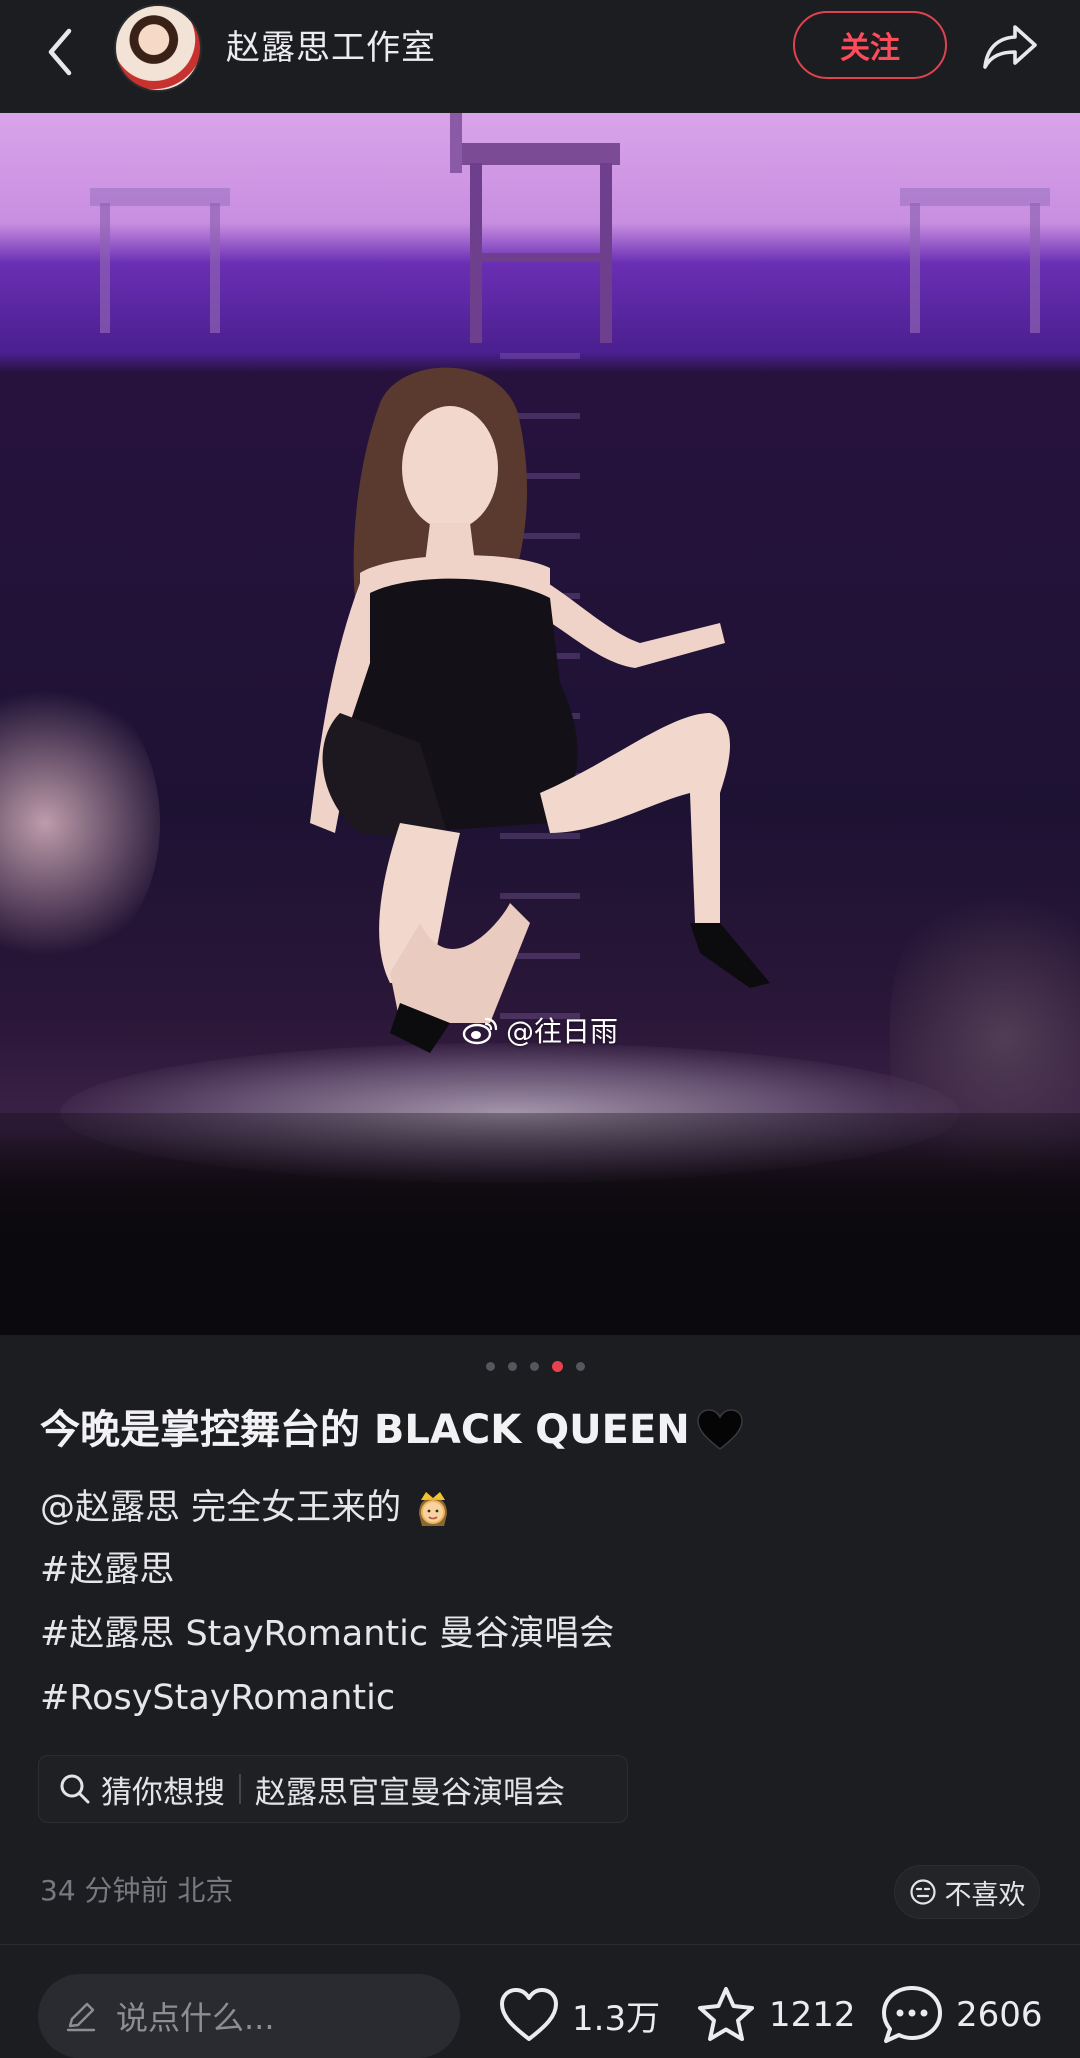 This screenshot has width=1080, height=2058. Describe the element at coordinates (327, 1634) in the screenshot. I see `hashtag-link: #赵露思 StayRomantic 曼谷演唱会` at that location.